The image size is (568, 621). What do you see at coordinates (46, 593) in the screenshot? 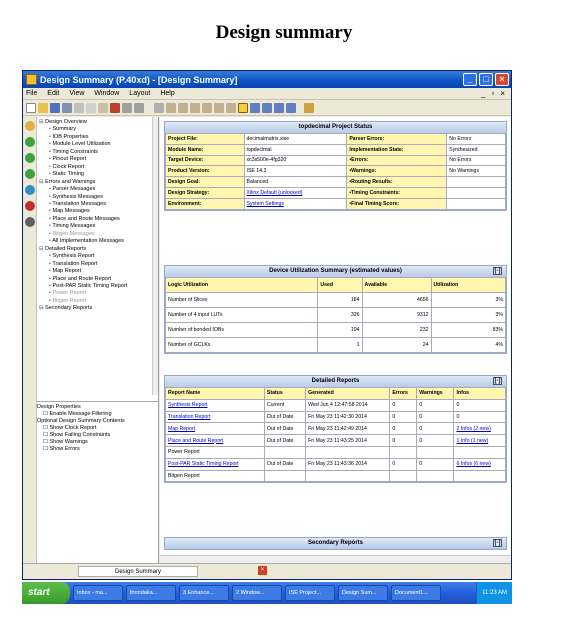
I see `start-button: start` at bounding box center [46, 593].